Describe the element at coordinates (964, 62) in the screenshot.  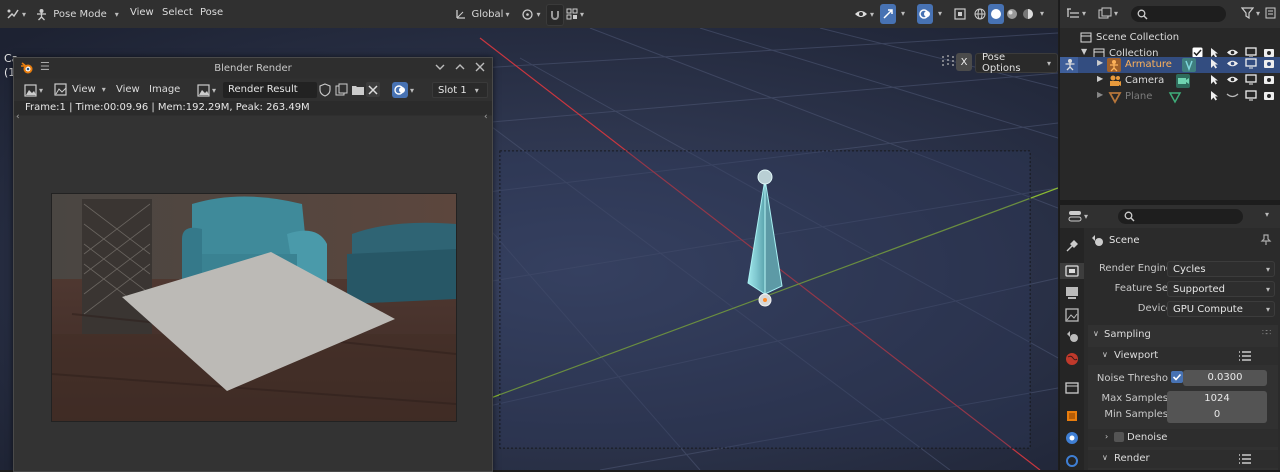
I see `x-mirror-toggle: X` at that location.